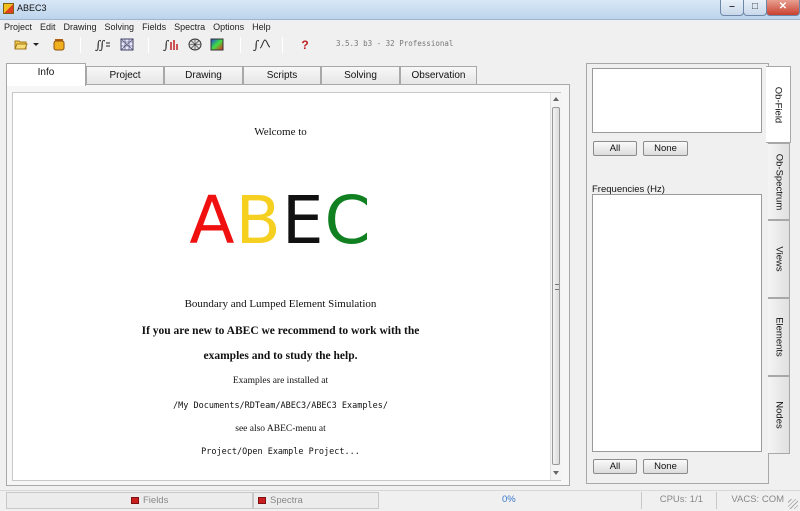 Image resolution: width=800 pixels, height=511 pixels. Describe the element at coordinates (262, 45) in the screenshot. I see `spectrum-solve-icon: ∫` at that location.